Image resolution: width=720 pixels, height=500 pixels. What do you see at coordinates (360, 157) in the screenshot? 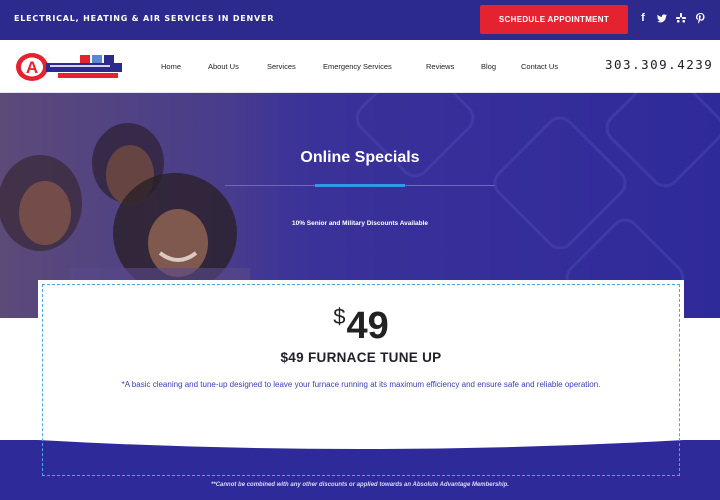
I see `page-title: Online Specials` at bounding box center [360, 157].